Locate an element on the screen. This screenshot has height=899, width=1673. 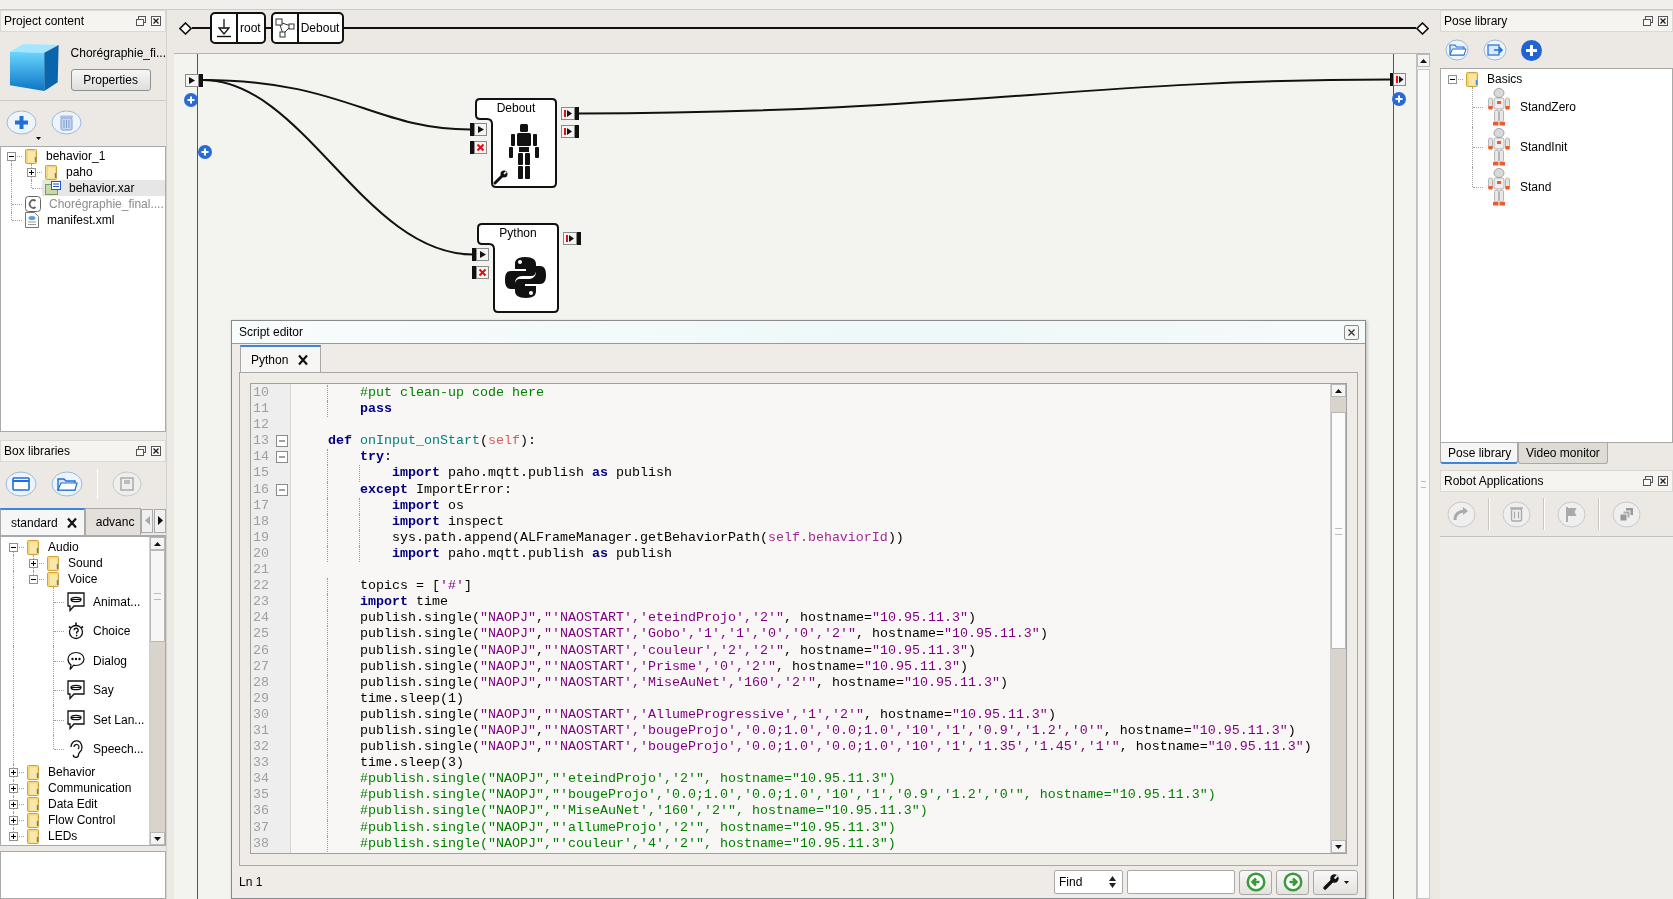
tree-item: Say is located at coordinates (91, 690).